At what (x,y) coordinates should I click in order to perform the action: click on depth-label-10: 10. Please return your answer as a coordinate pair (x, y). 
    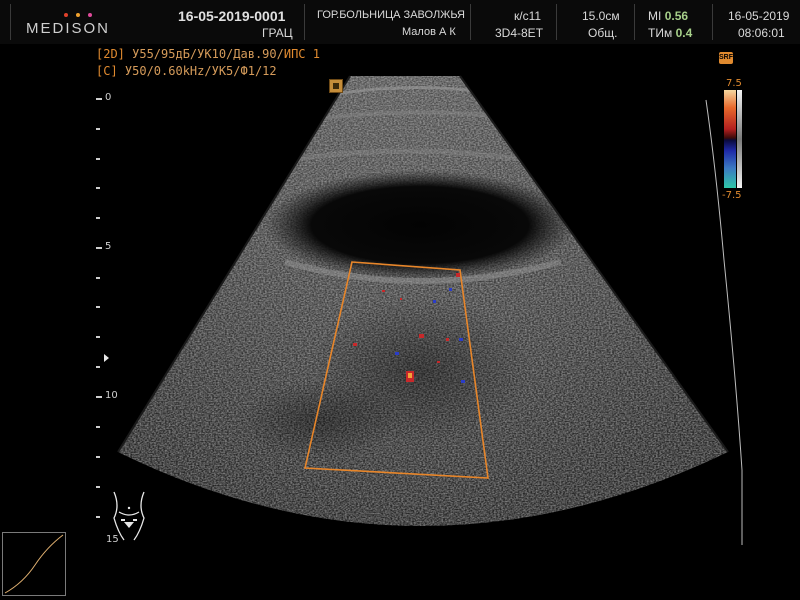
    Looking at the image, I should click on (111, 395).